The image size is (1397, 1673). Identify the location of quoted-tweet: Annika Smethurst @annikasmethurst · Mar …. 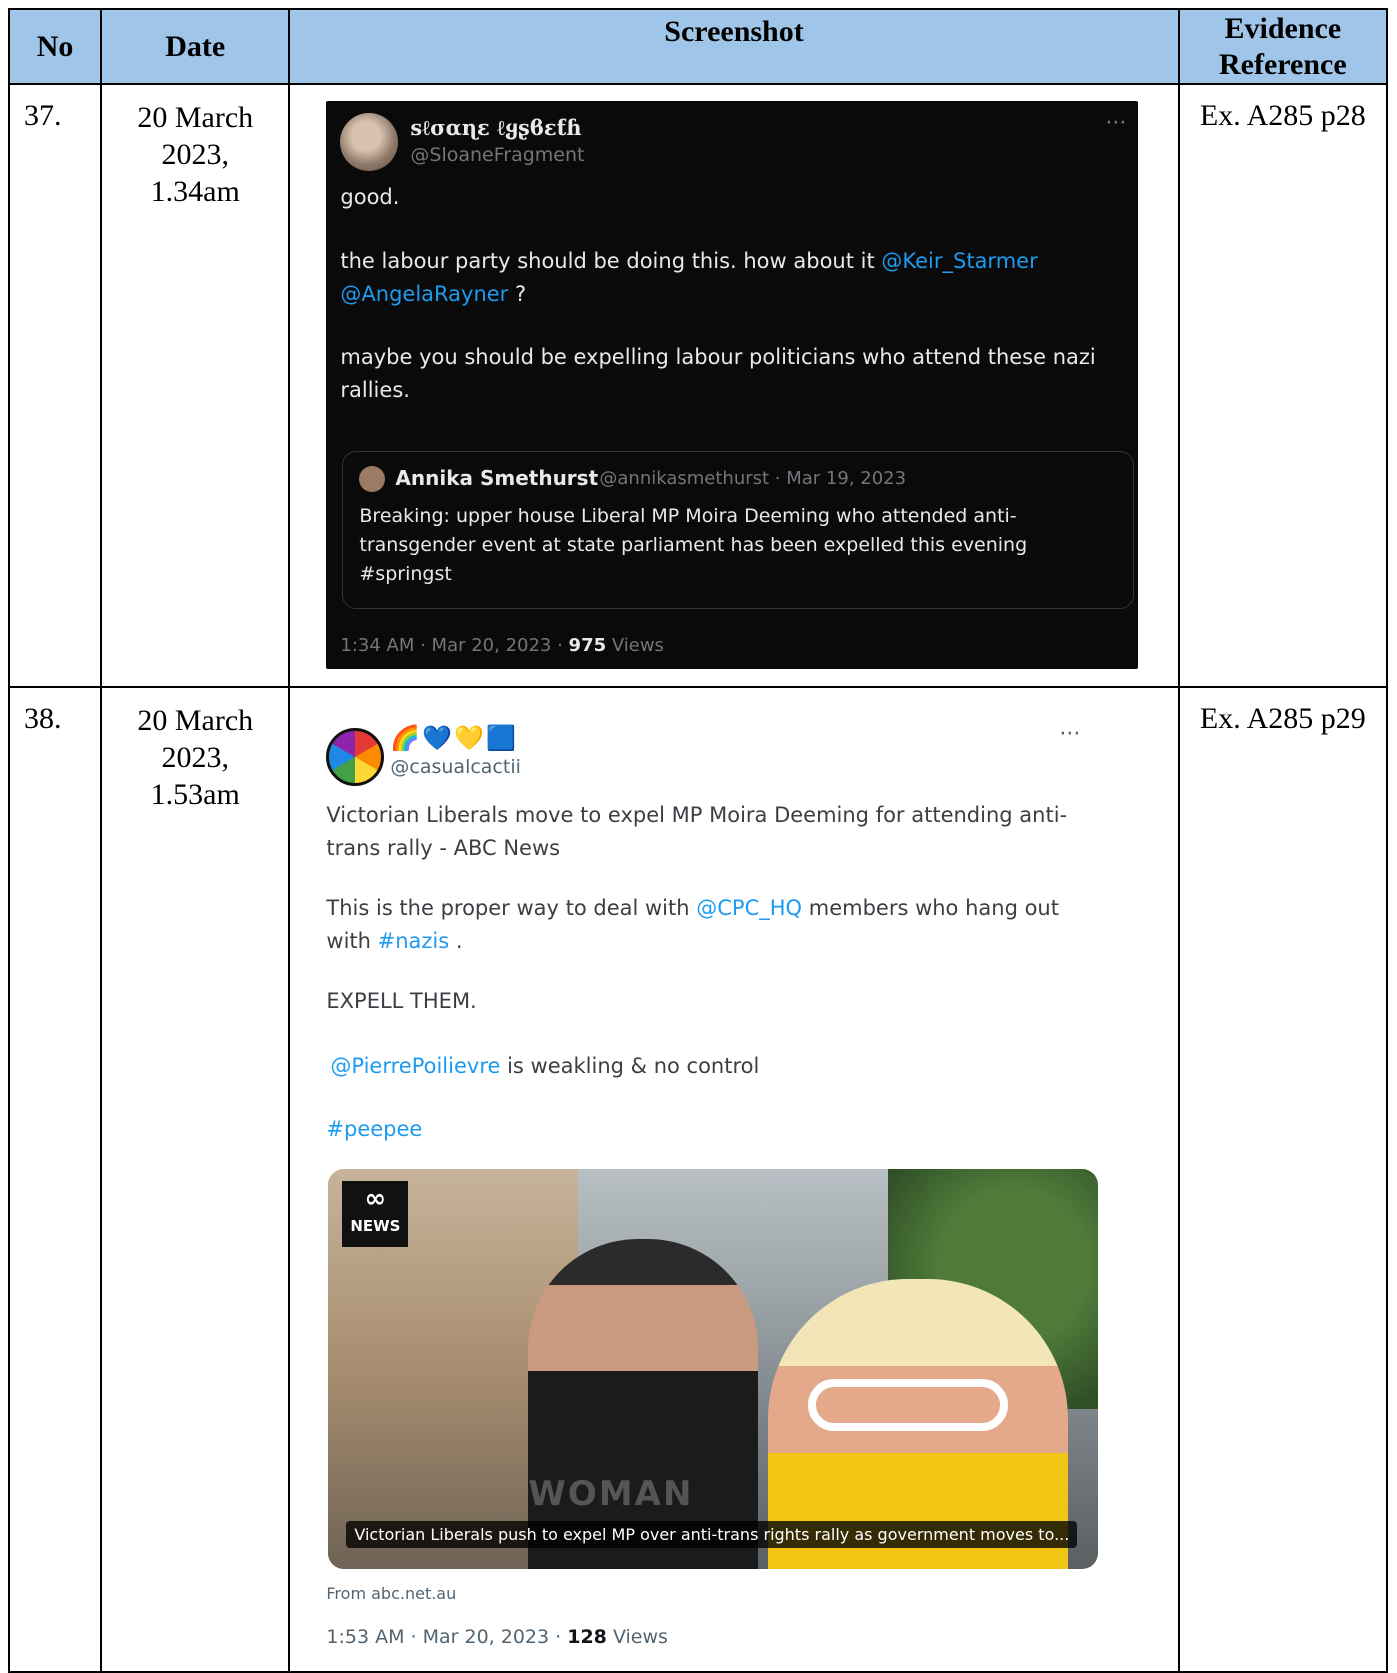
(738, 530).